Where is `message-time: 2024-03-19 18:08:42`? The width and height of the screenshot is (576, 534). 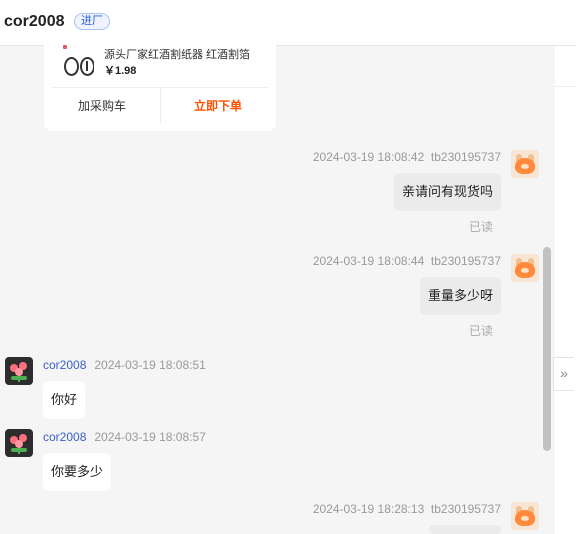
message-time: 2024-03-19 18:08:42 is located at coordinates (368, 157).